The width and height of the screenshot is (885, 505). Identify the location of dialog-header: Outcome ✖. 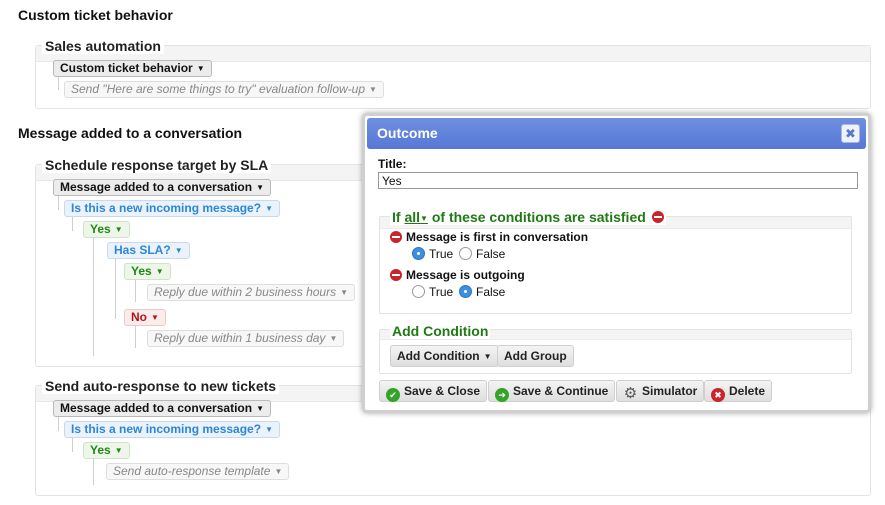
(616, 133).